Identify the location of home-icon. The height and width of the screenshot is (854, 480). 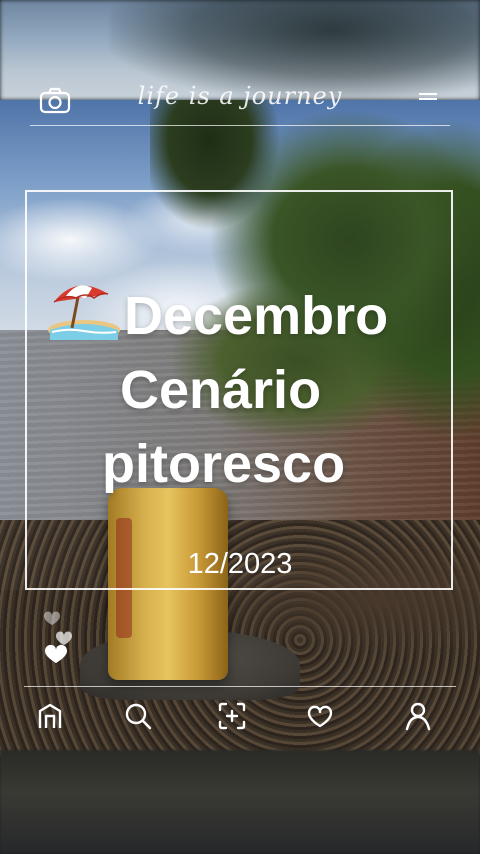
(50, 716).